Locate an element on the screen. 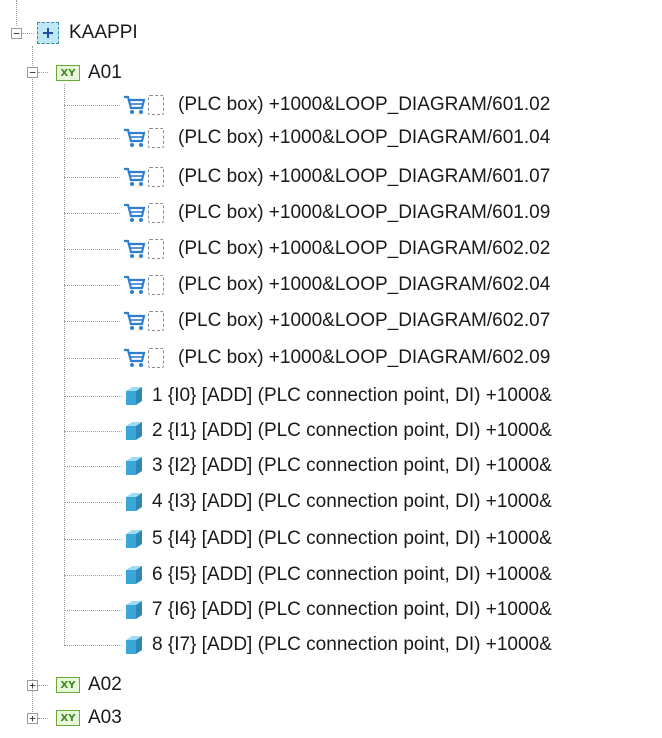  tree-node-plc-box: (PLC box) +1000&LOOP_DIAGRAM/601.07 is located at coordinates (336, 177).